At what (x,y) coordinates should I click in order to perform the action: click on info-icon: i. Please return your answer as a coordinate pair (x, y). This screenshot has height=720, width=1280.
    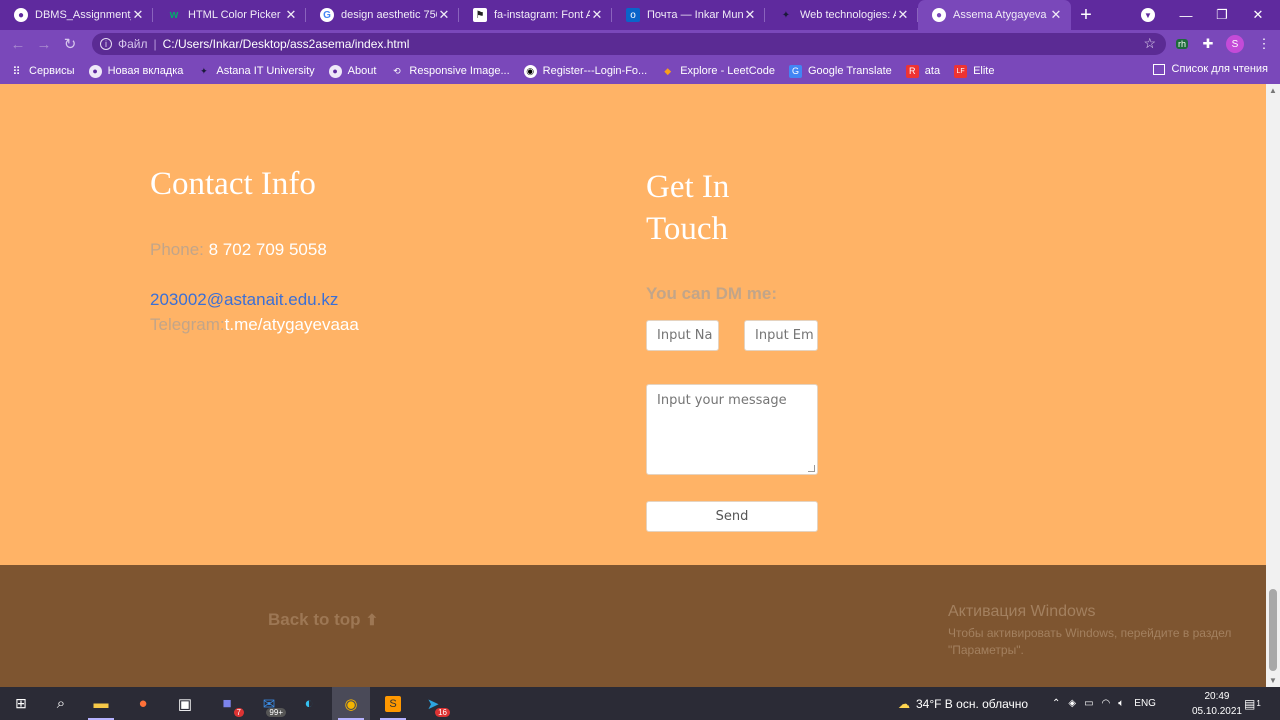
    Looking at the image, I should click on (106, 44).